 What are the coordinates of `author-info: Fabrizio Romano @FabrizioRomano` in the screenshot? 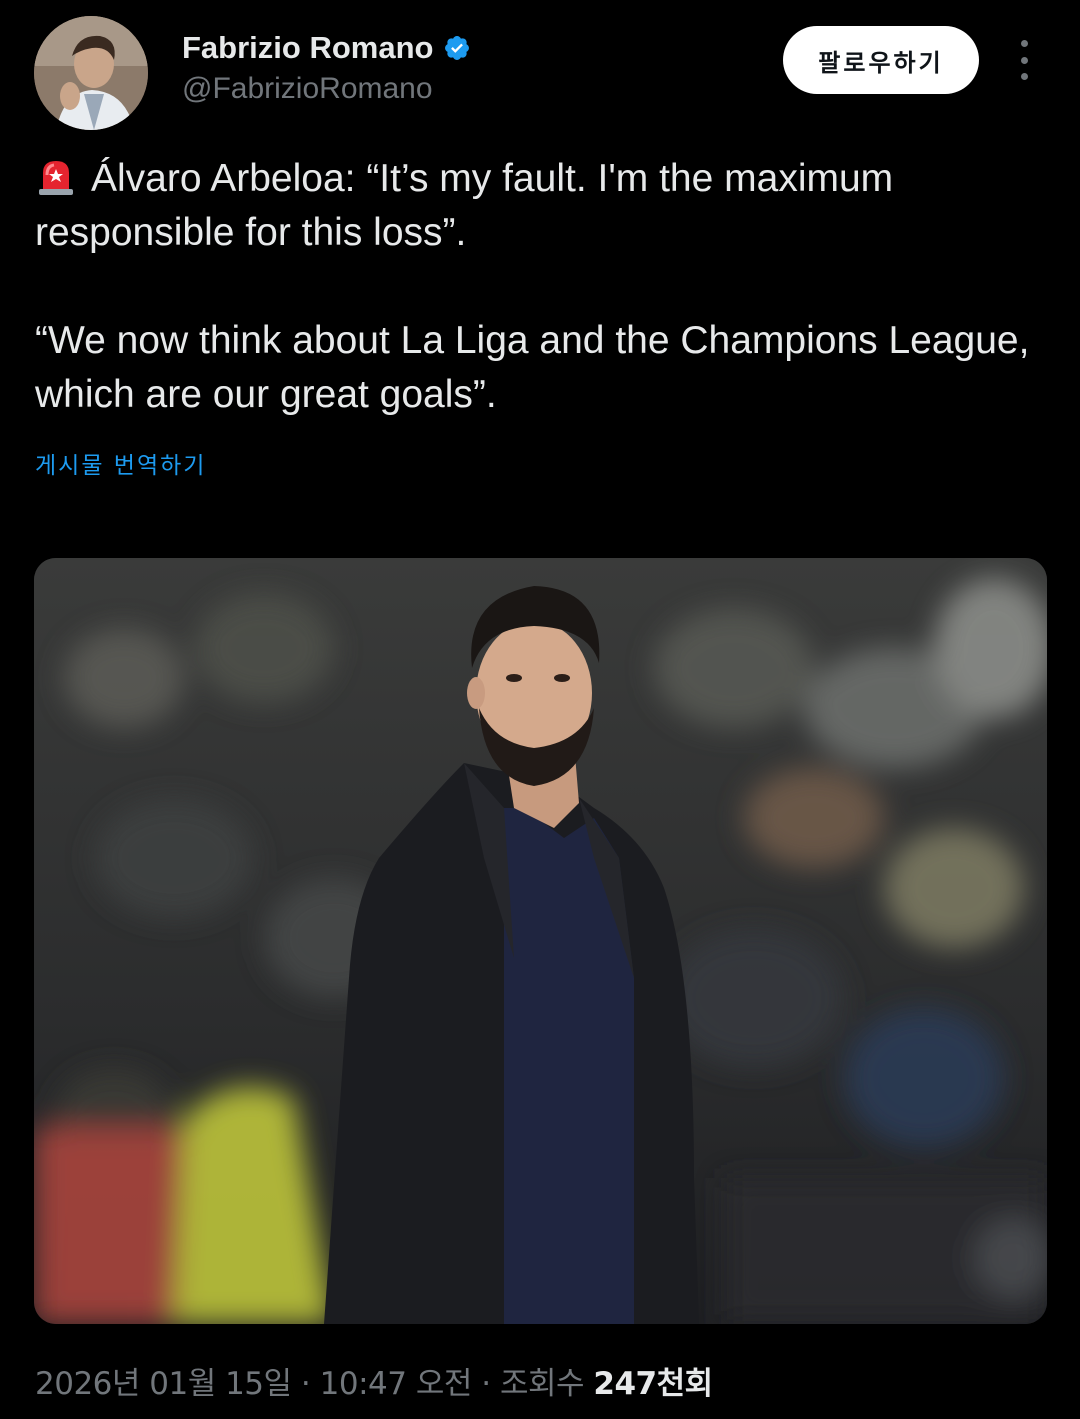 It's located at (326, 67).